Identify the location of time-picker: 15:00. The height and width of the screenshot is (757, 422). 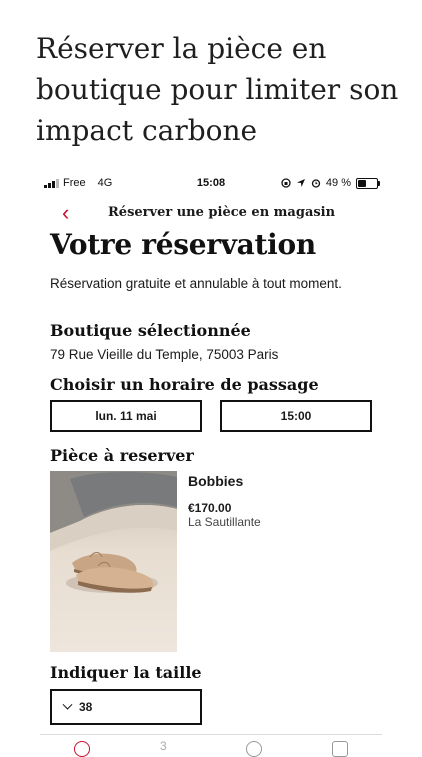
(296, 416).